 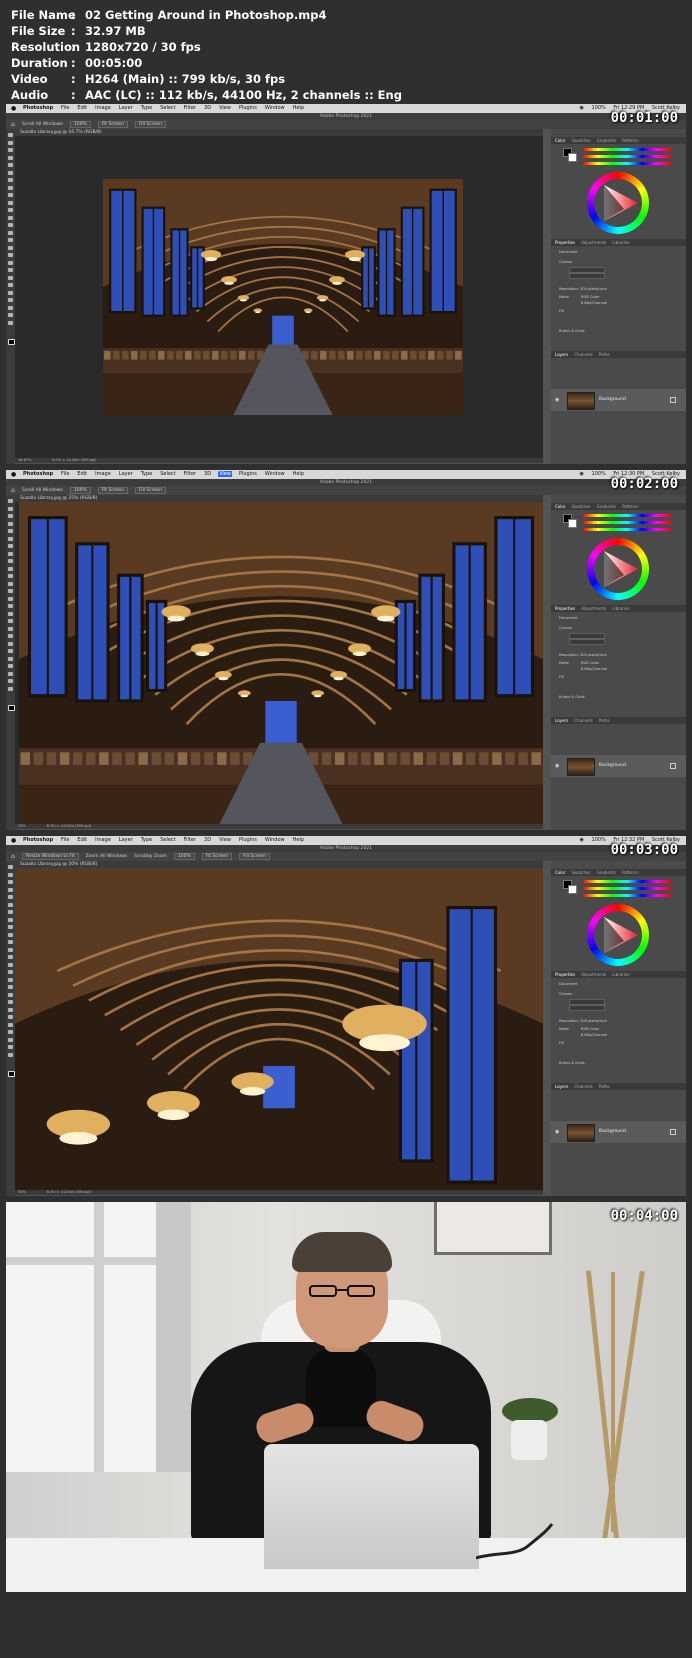 What do you see at coordinates (225, 840) in the screenshot?
I see `menu-view: View` at bounding box center [225, 840].